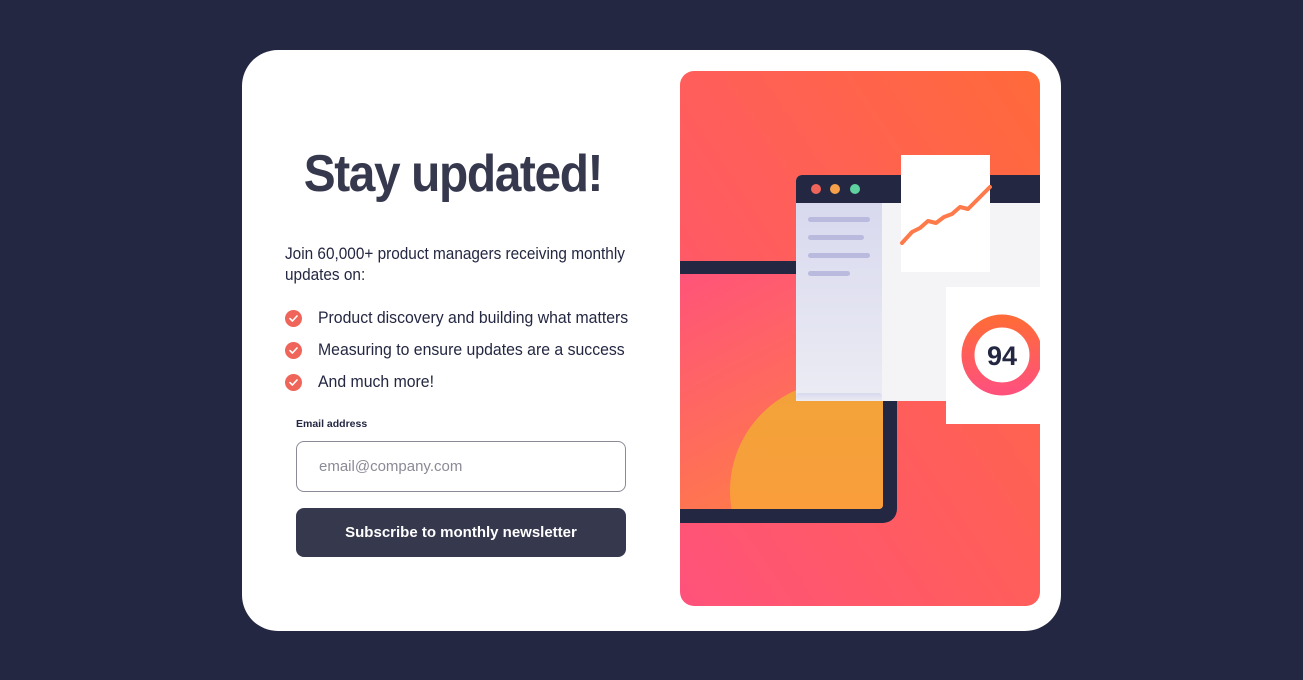 The width and height of the screenshot is (1303, 680). Describe the element at coordinates (376, 381) in the screenshot. I see `list-item-text: And much more!` at that location.